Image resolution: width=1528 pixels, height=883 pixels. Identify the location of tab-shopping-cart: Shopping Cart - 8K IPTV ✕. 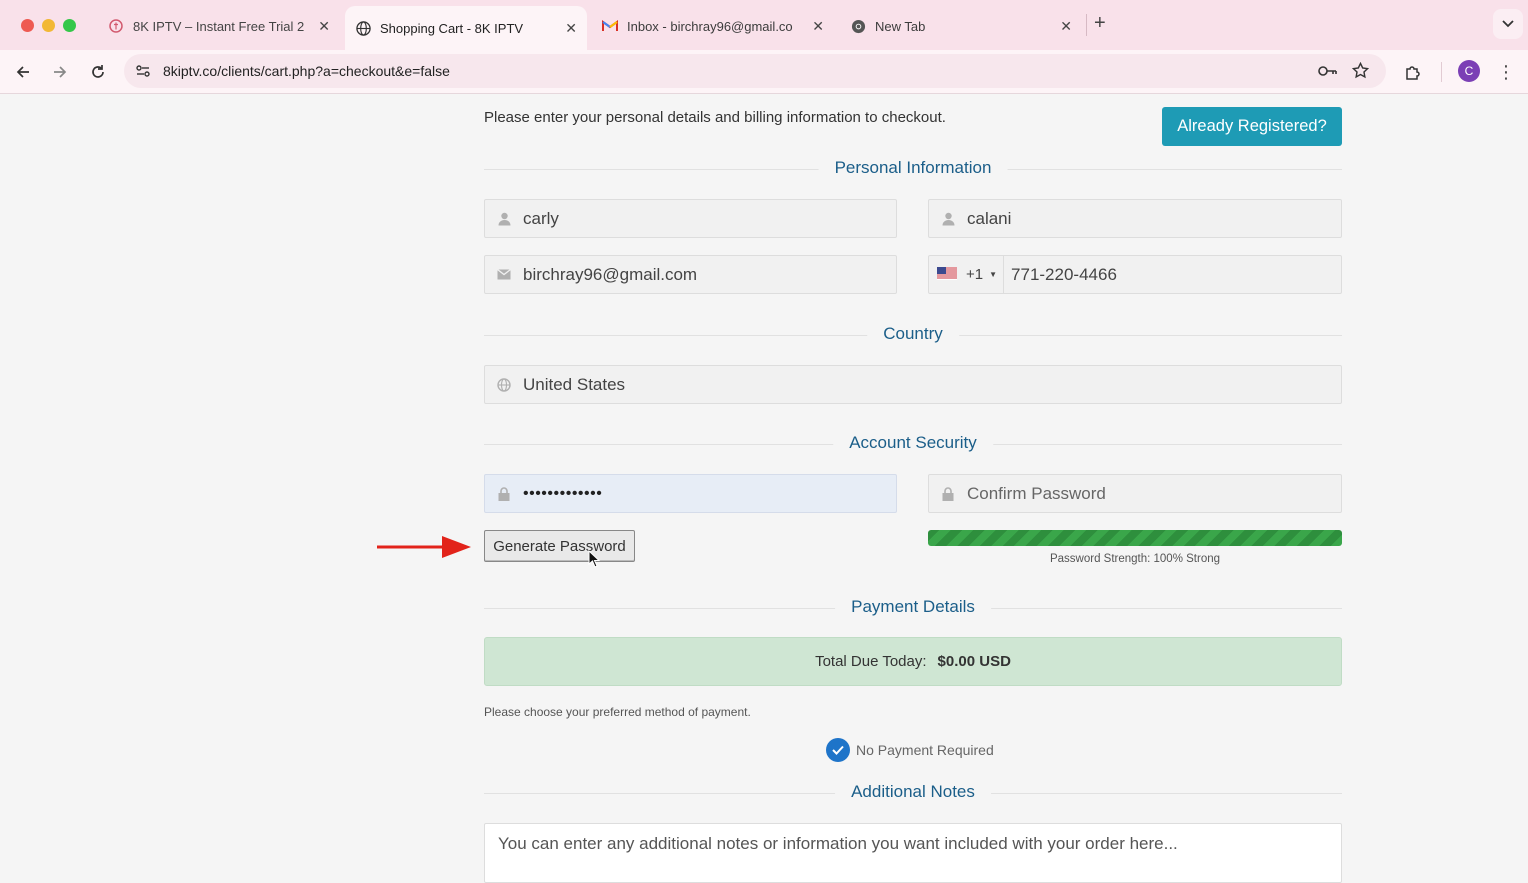
(466, 28).